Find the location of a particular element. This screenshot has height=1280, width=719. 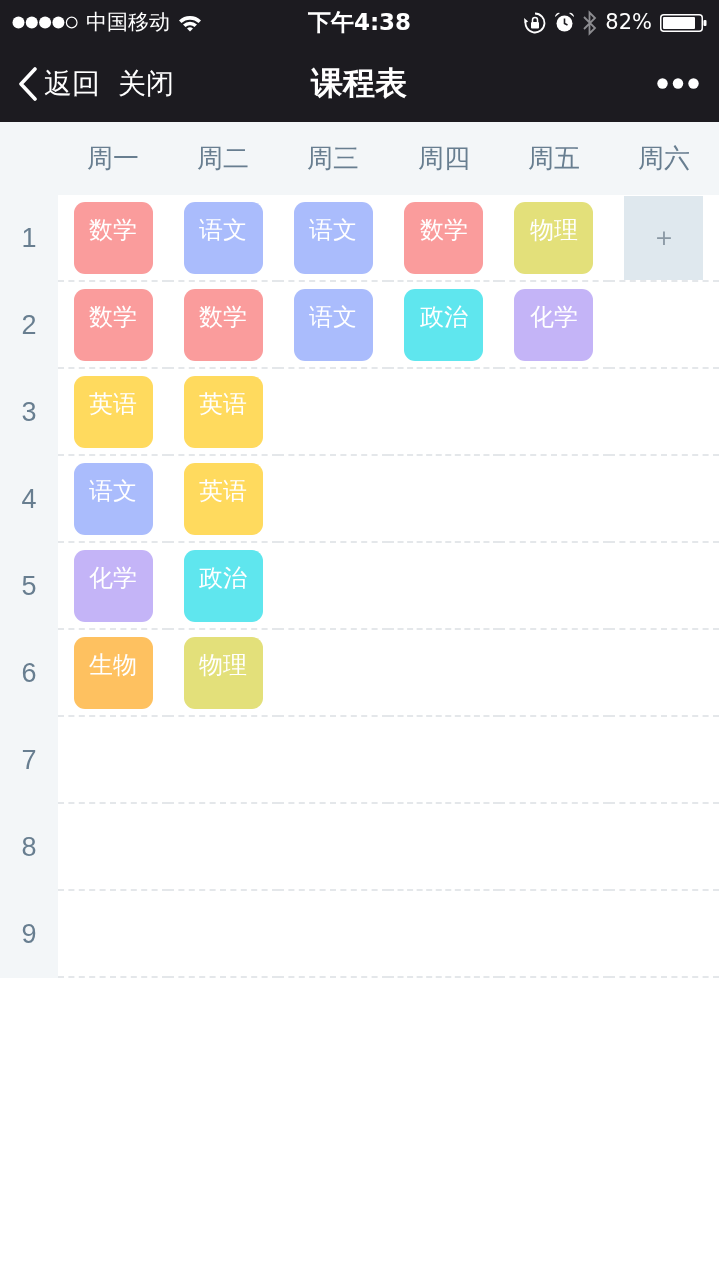

page-title: 课程表 is located at coordinates (358, 83).